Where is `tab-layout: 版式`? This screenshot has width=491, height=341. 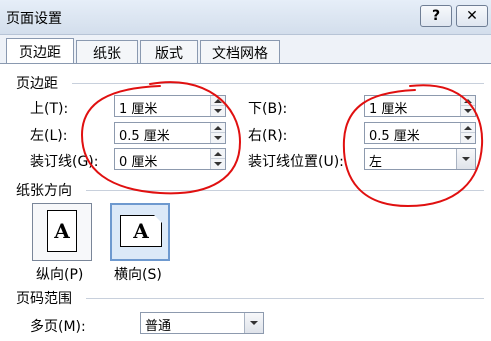 tab-layout: 版式 is located at coordinates (169, 52).